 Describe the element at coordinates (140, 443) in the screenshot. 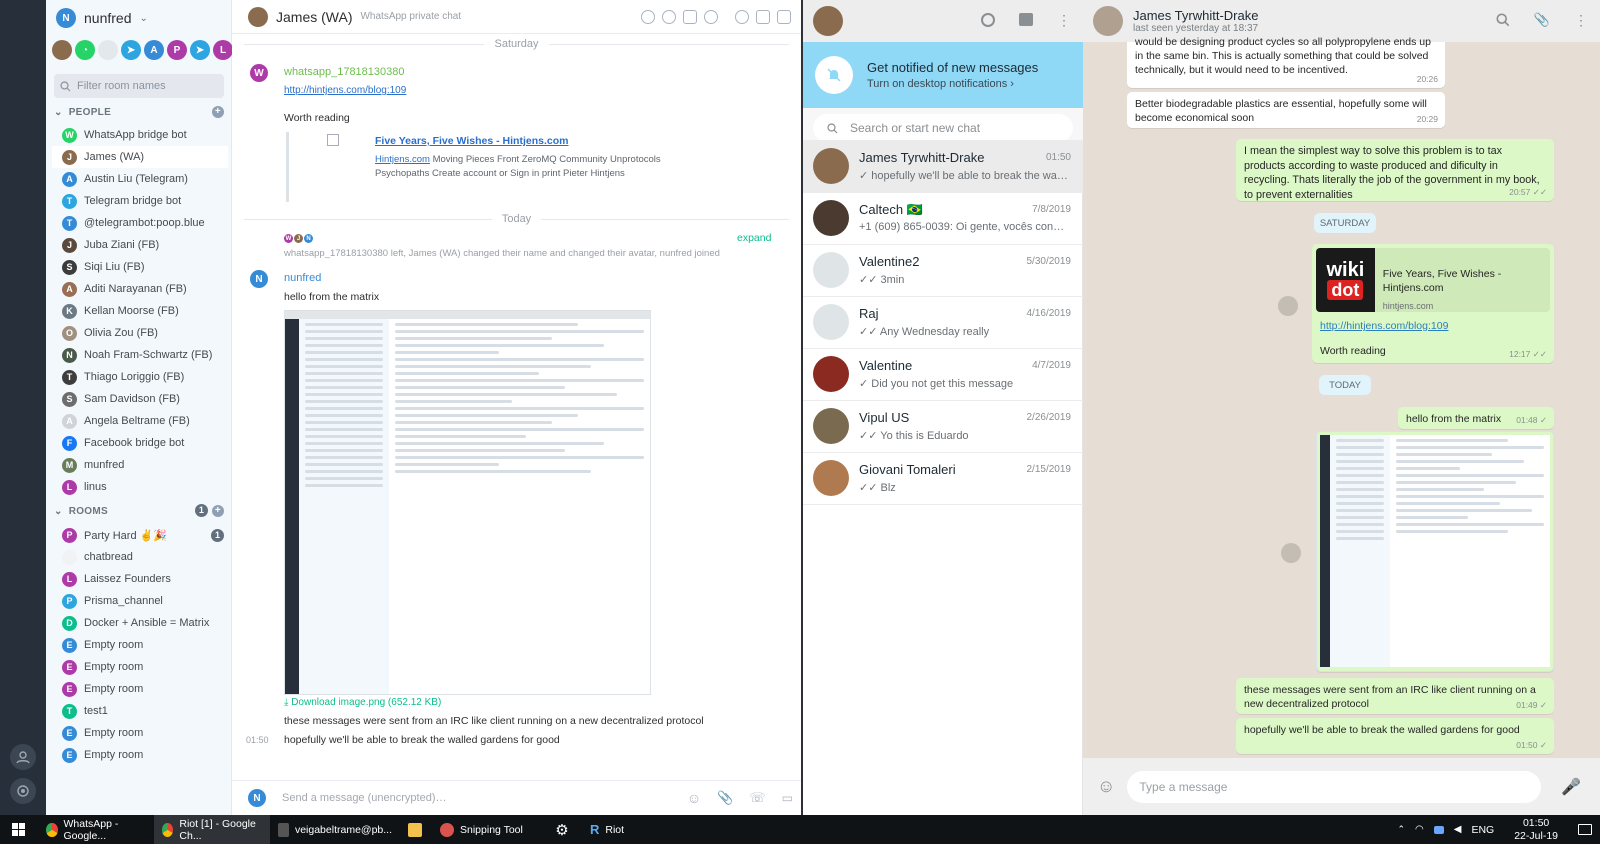

I see `person-item: F Facebook bridge bot` at that location.